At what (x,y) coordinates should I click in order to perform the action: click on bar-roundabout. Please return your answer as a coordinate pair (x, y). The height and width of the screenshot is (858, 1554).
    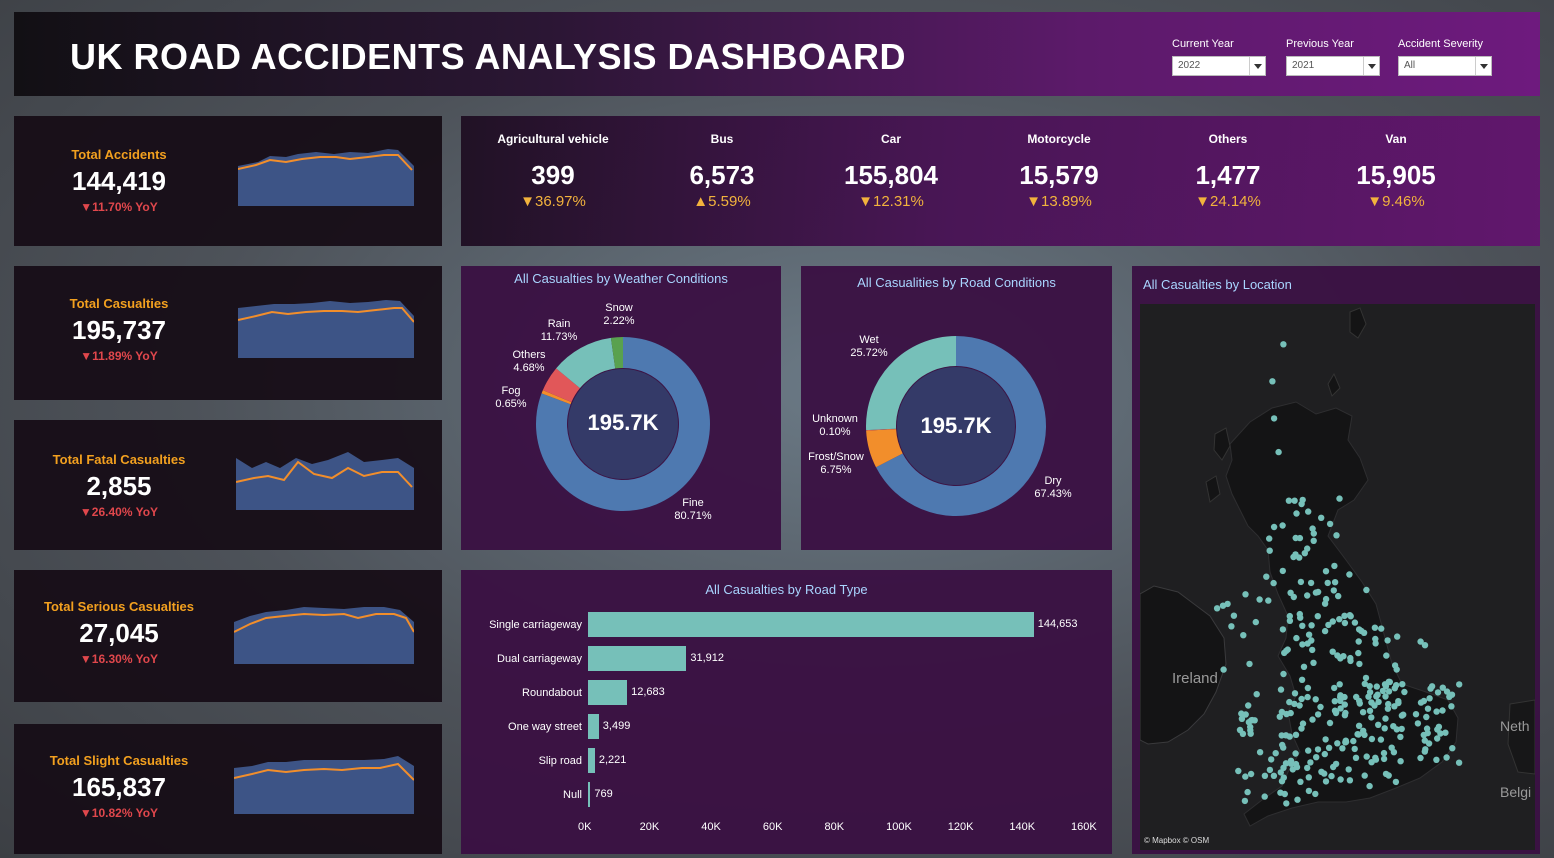
    Looking at the image, I should click on (608, 692).